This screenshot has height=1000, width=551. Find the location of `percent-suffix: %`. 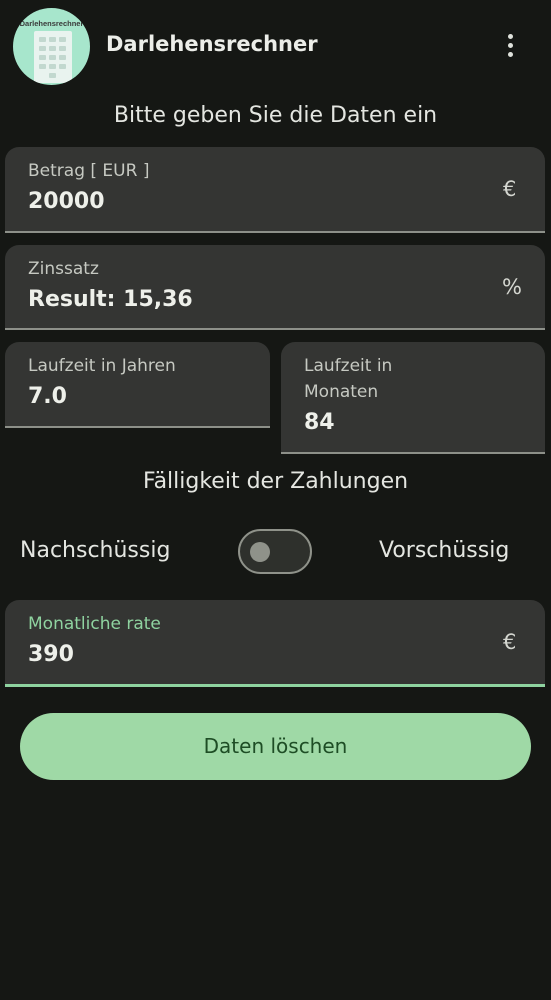

percent-suffix: % is located at coordinates (512, 287).